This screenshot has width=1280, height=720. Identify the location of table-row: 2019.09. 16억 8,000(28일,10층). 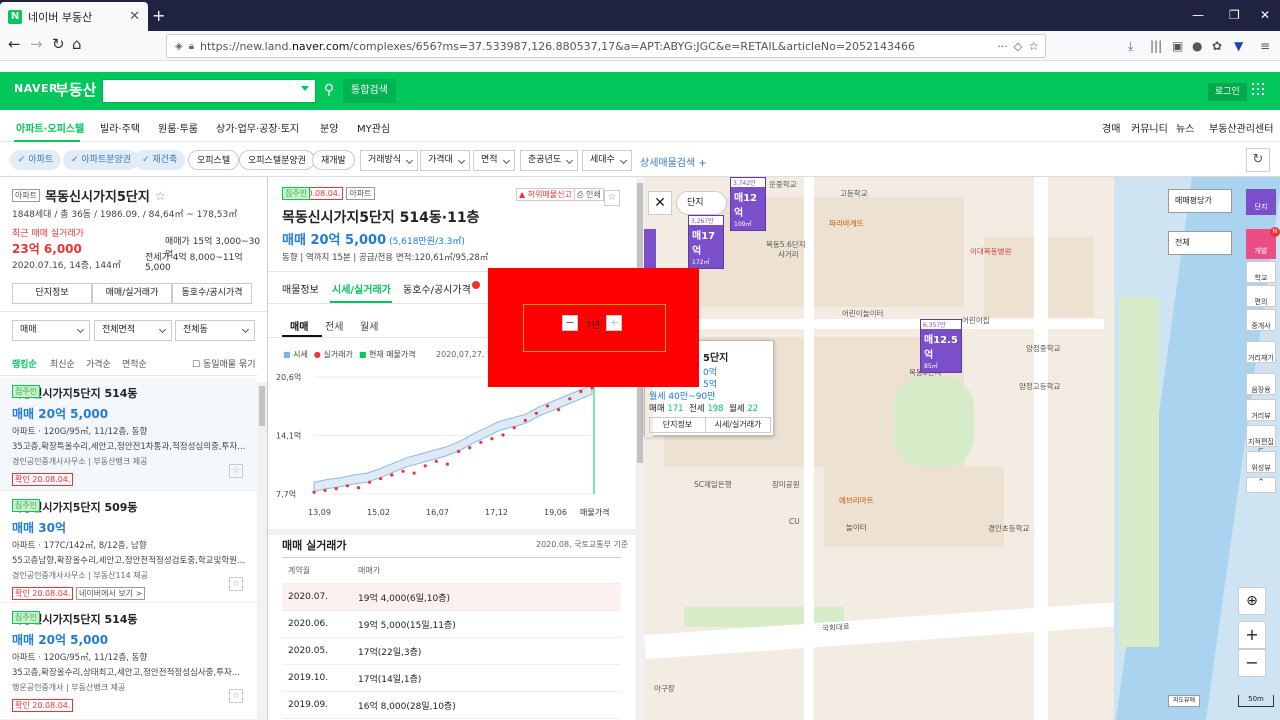
(451, 705).